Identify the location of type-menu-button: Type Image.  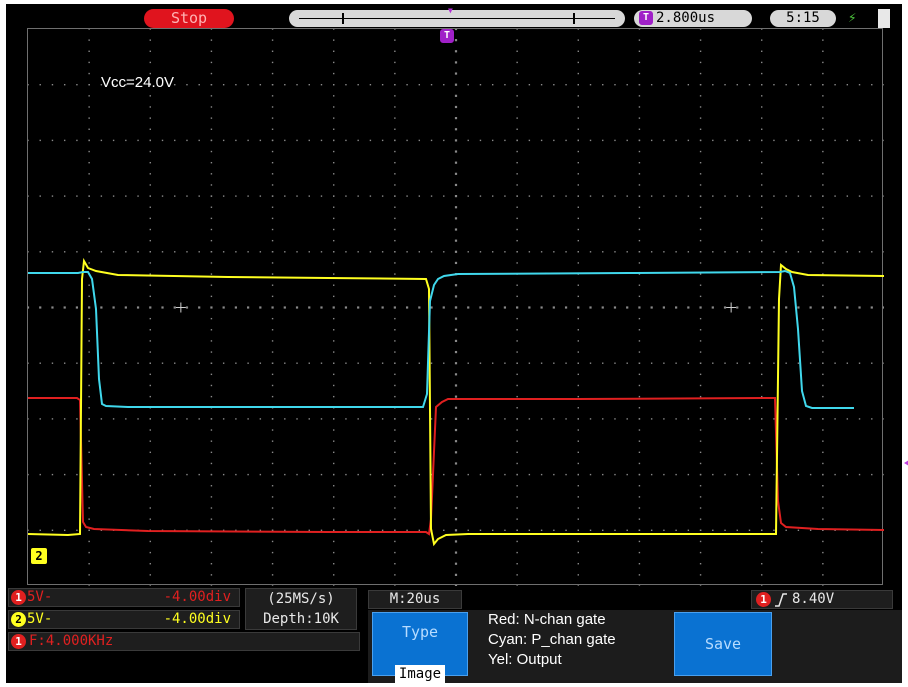
(420, 647).